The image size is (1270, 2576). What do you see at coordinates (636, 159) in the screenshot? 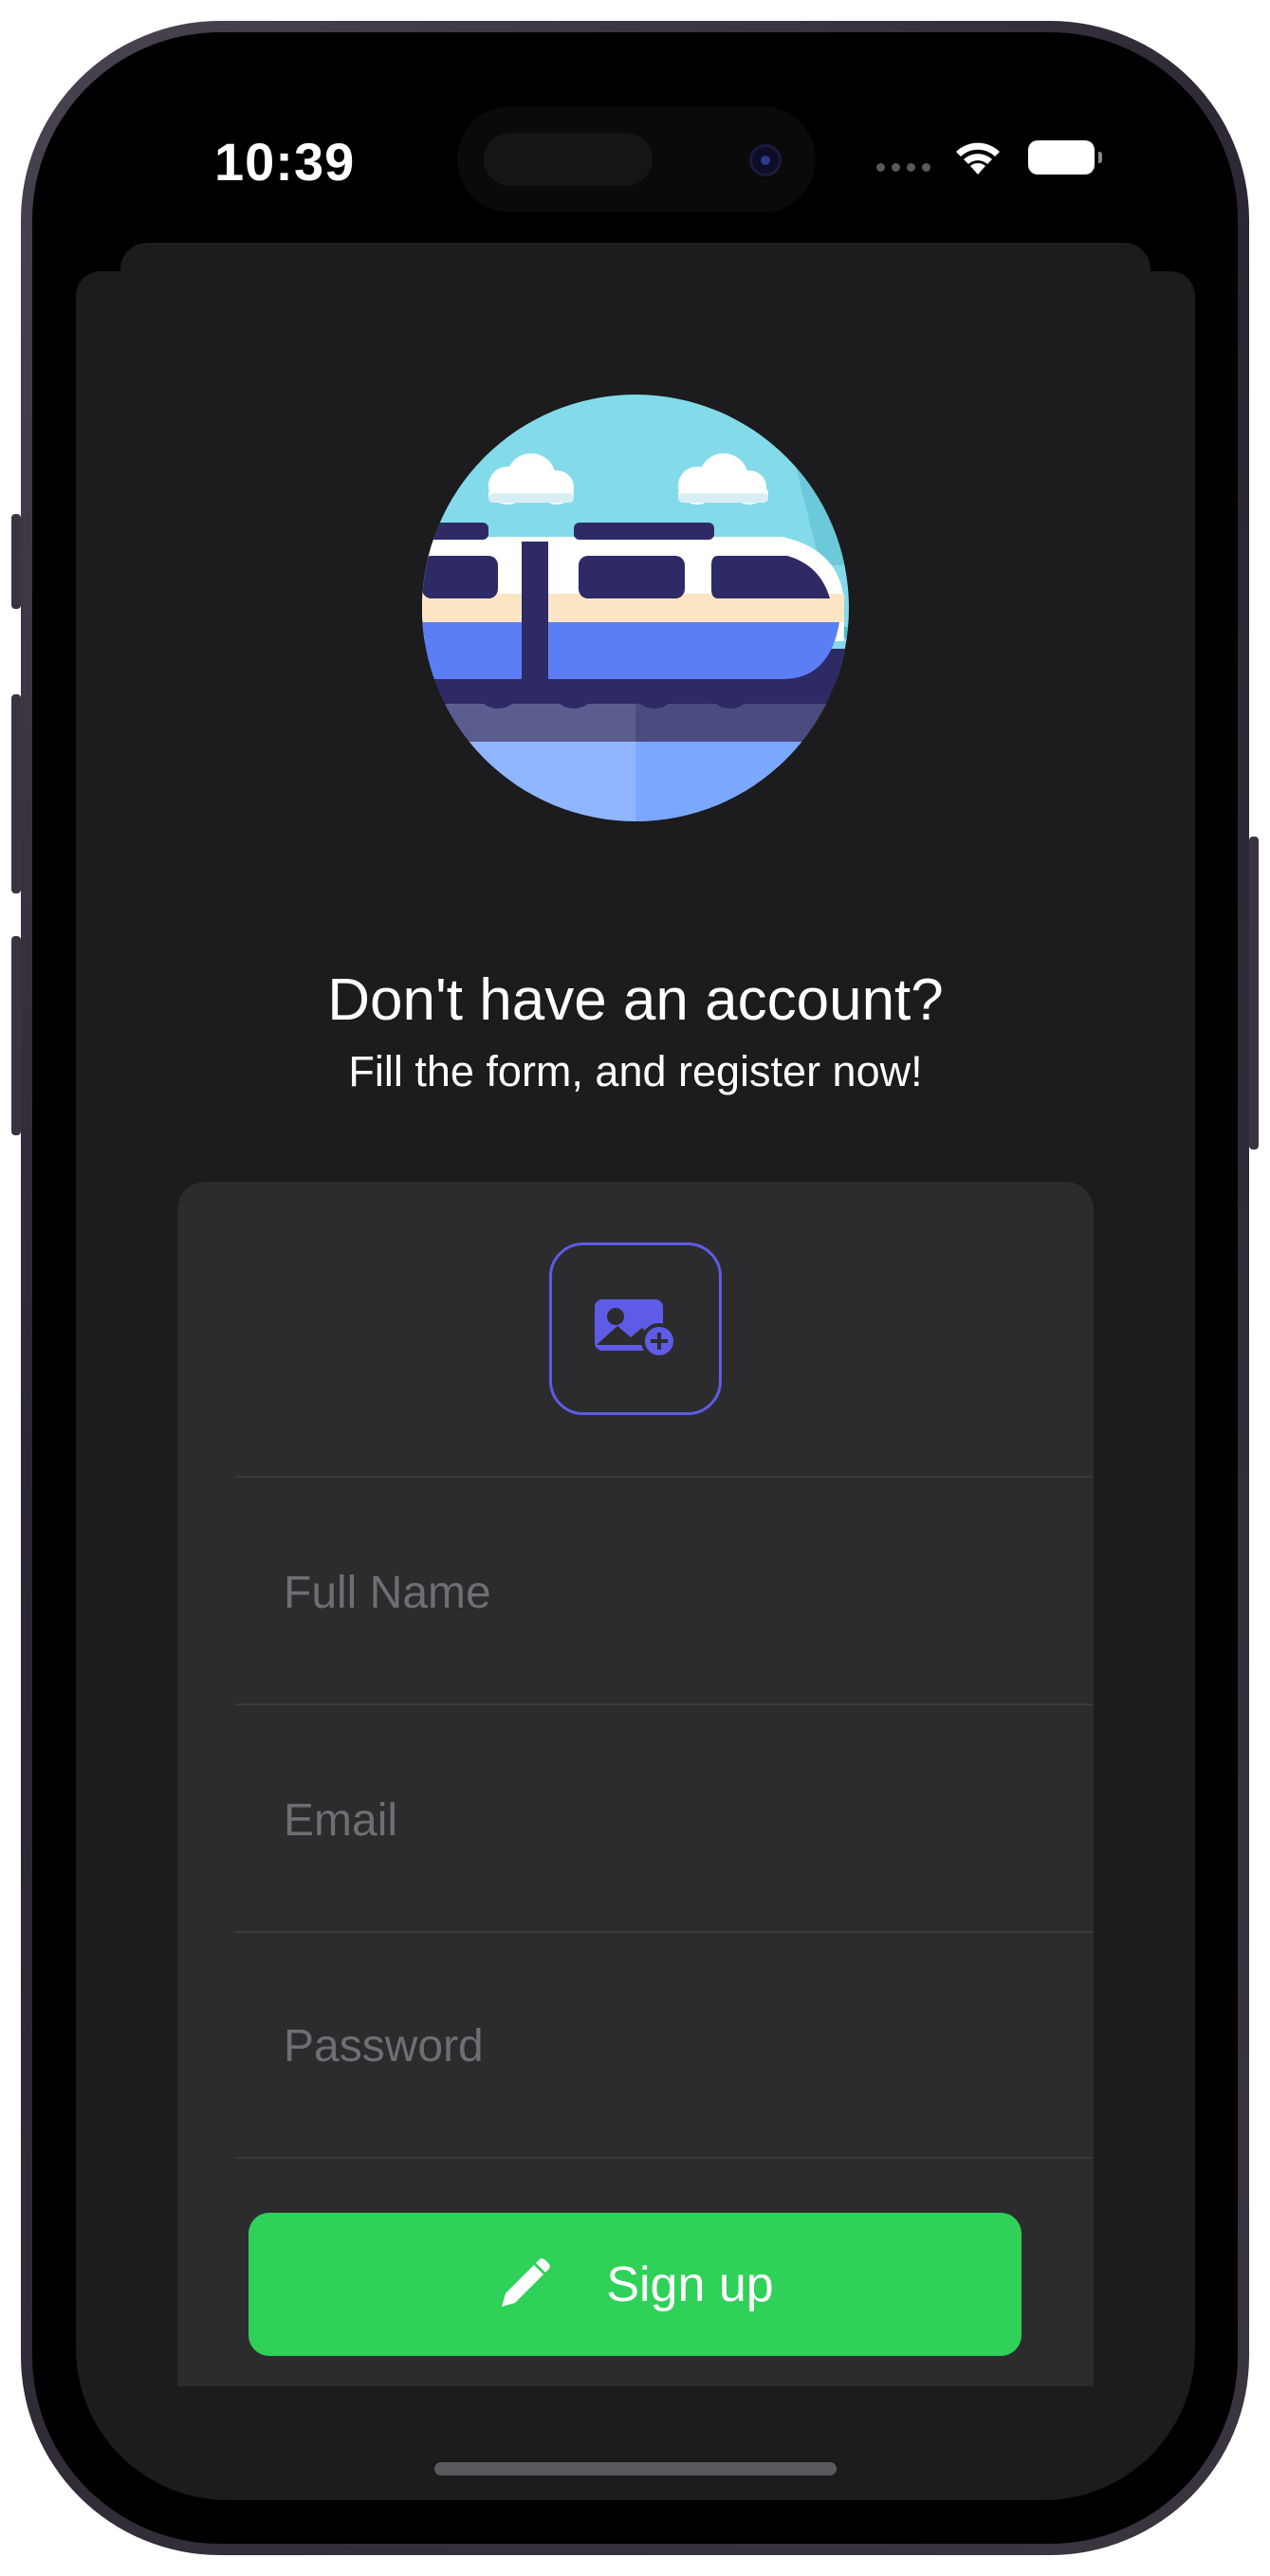
I see `dynamic-island` at bounding box center [636, 159].